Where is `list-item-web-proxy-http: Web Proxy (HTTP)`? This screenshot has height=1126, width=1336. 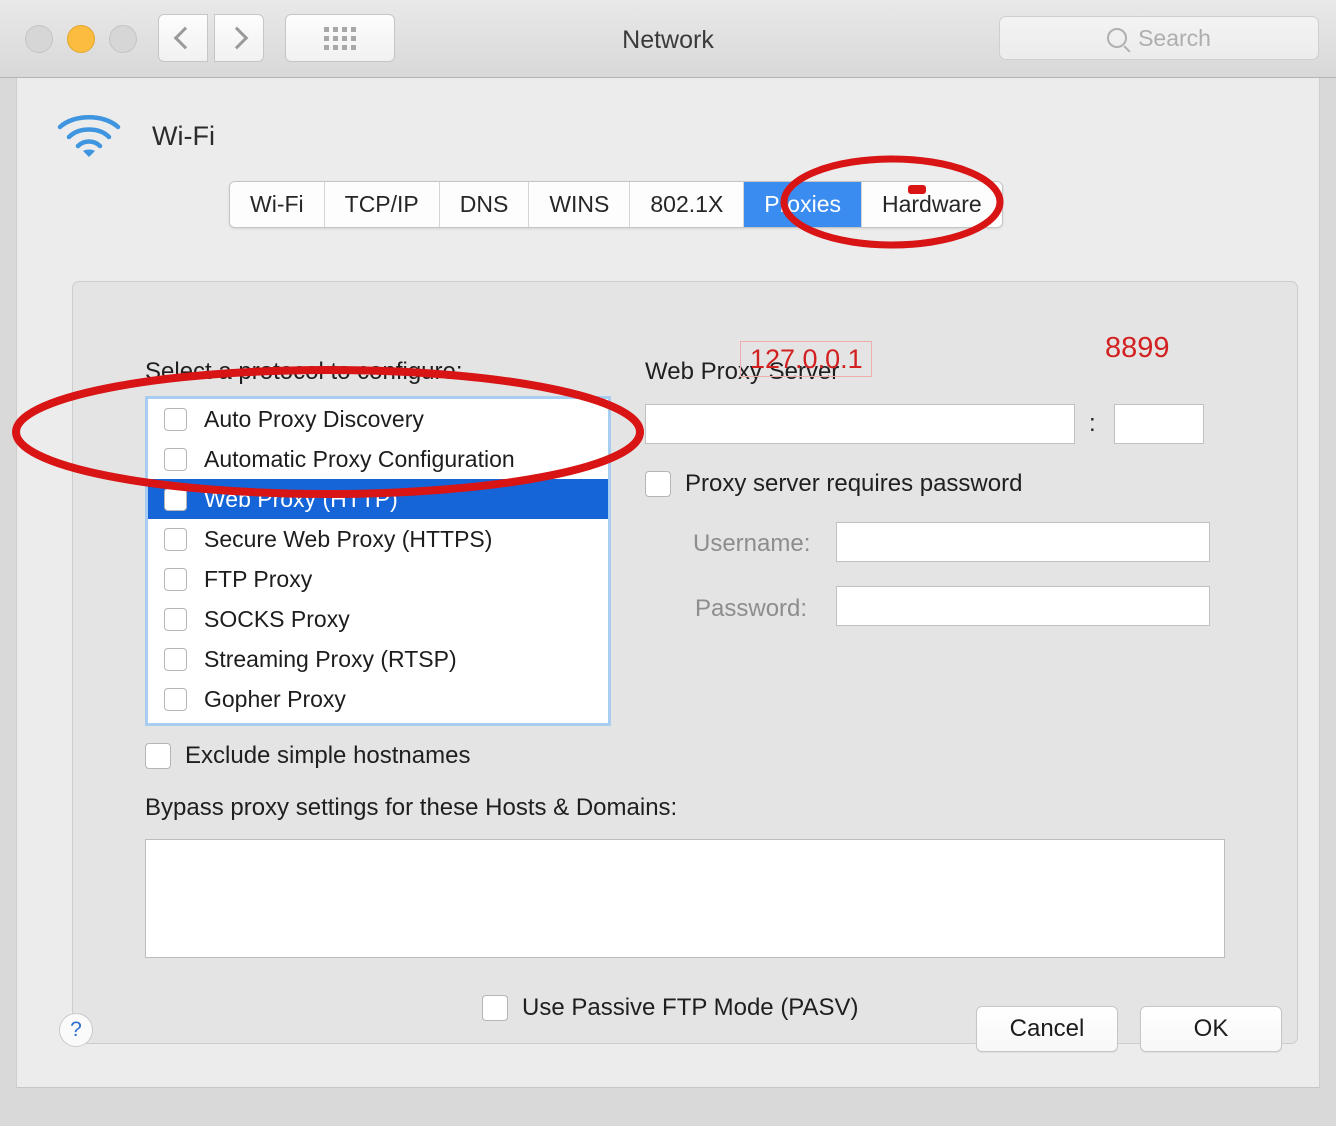
list-item-web-proxy-http: Web Proxy (HTTP) is located at coordinates (378, 499).